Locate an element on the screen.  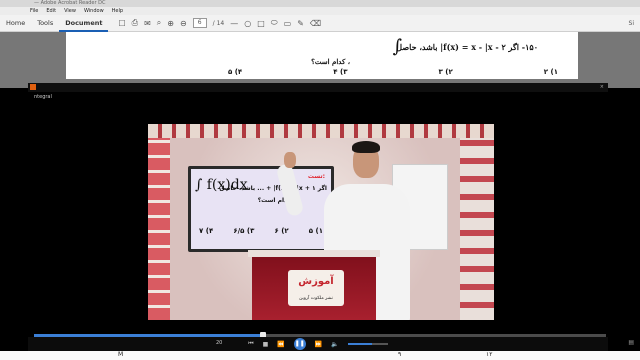
sign-label: Si is located at coordinates (631, 23).